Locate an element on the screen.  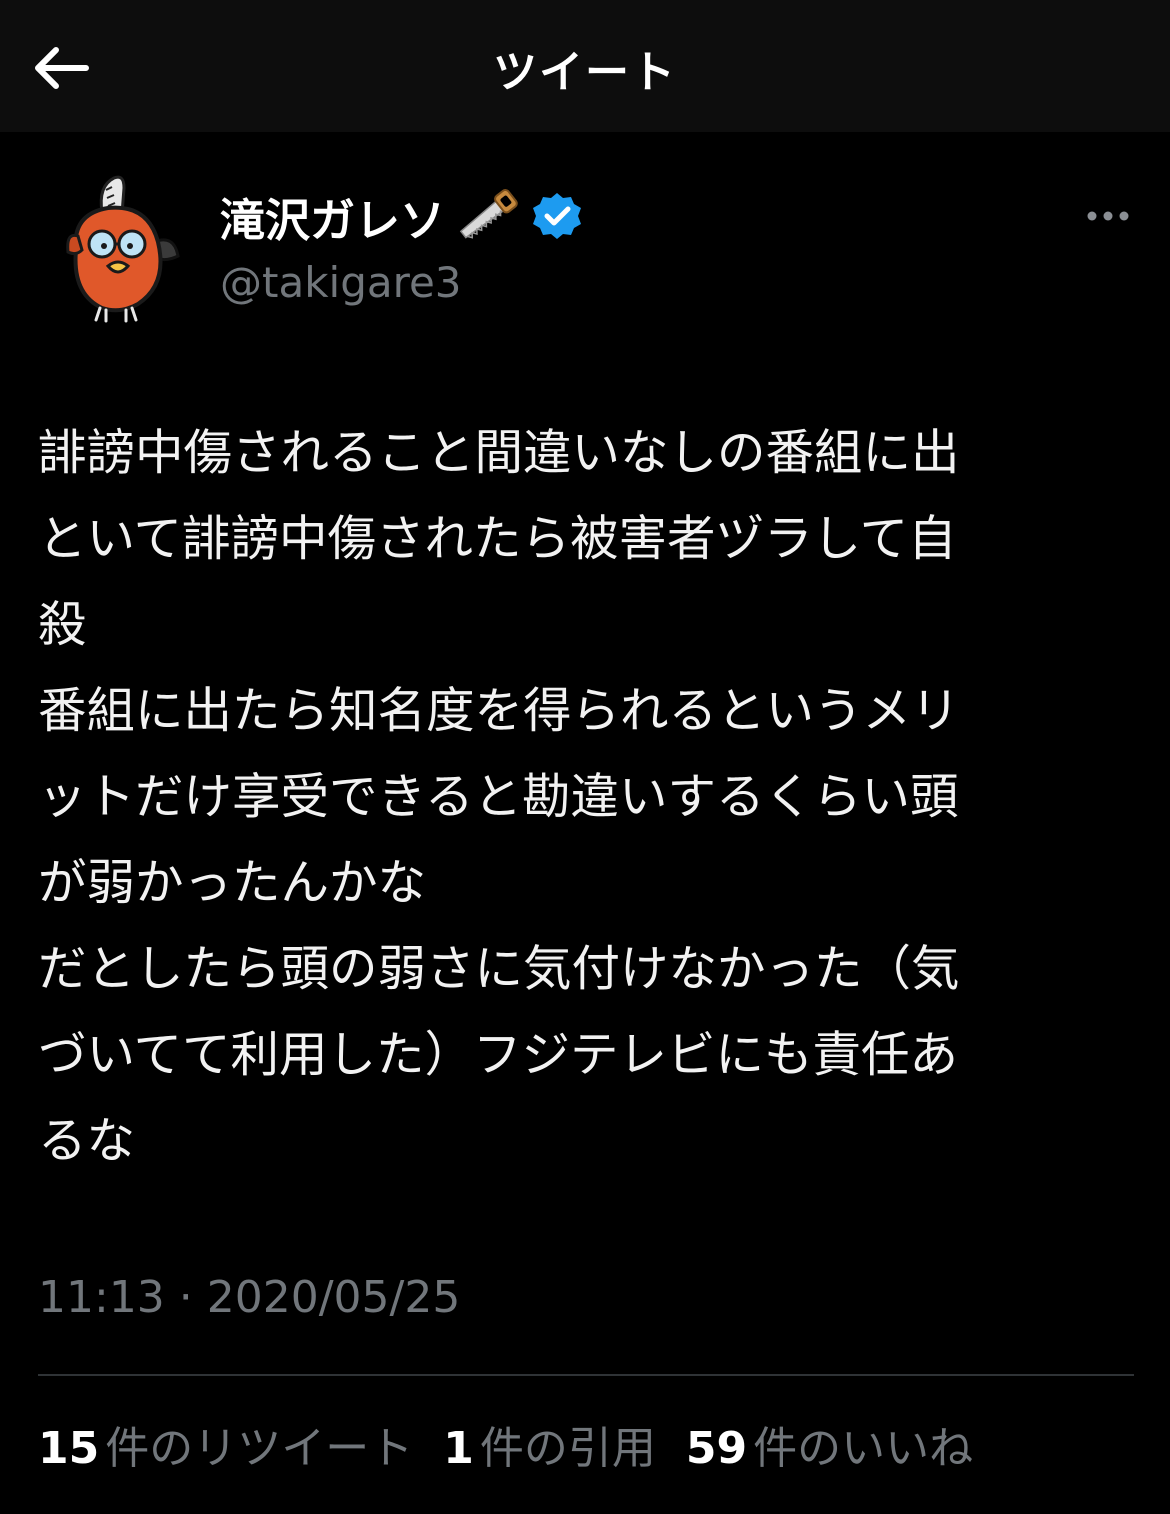
tweet-line: 殺 is located at coordinates (62, 625).